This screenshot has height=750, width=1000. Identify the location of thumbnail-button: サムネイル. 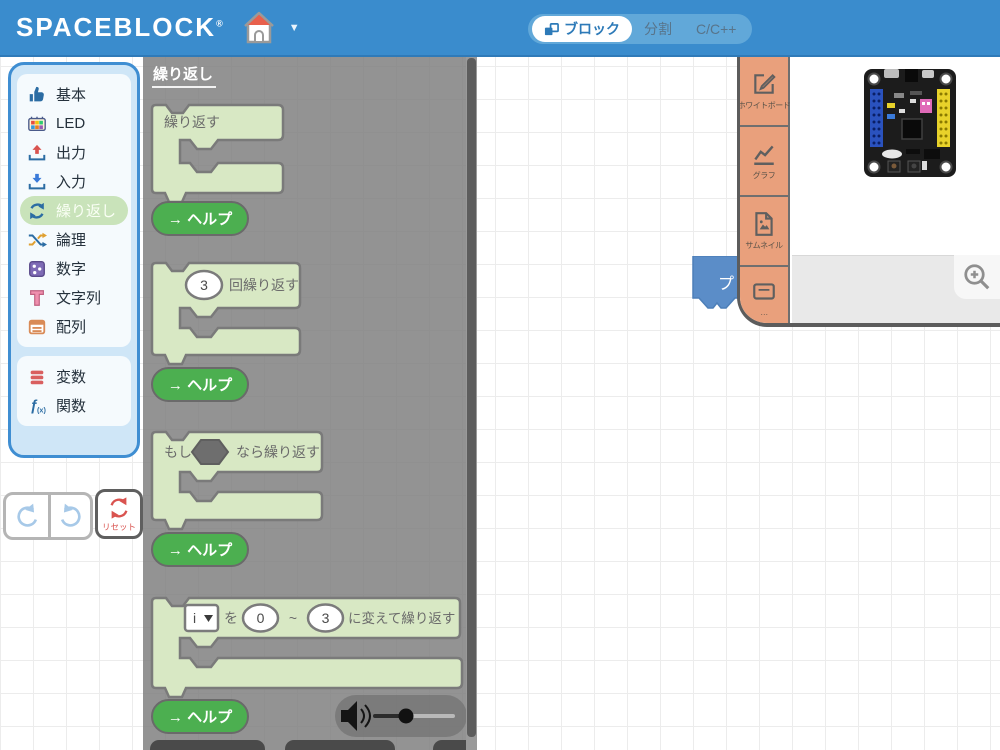
(764, 232).